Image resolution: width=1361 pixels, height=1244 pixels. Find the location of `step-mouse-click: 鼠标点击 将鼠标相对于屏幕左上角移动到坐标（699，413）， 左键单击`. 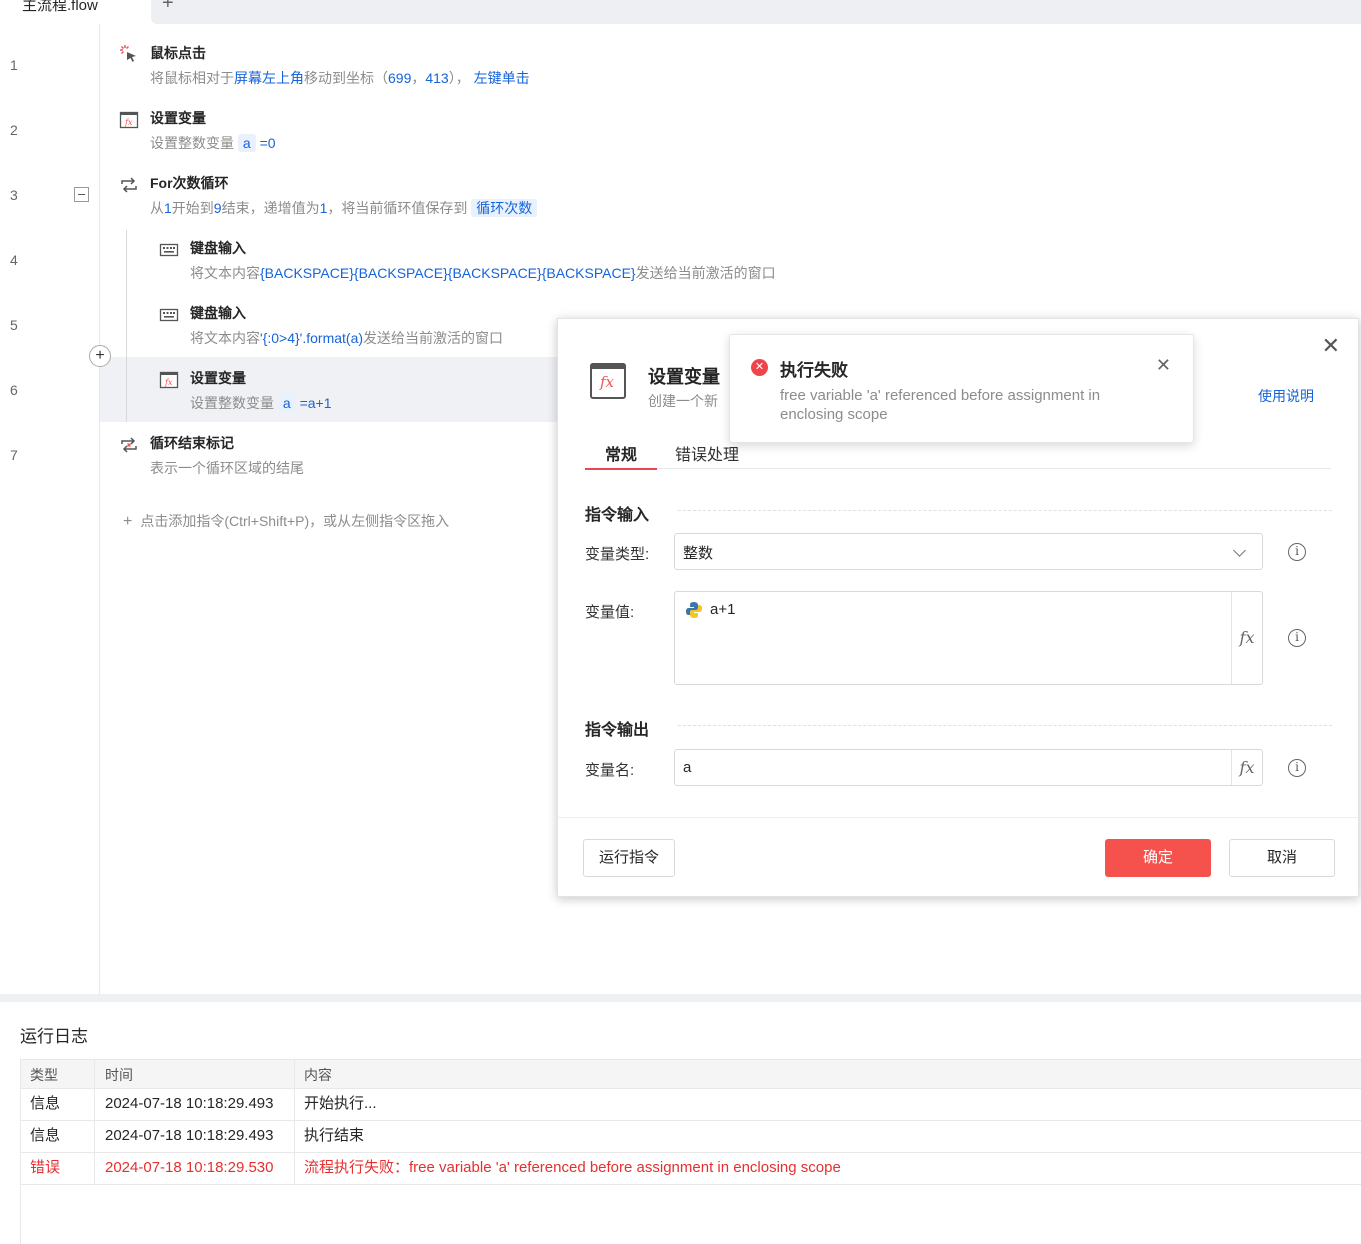

step-mouse-click: 鼠标点击 将鼠标相对于屏幕左上角移动到坐标（699，413）， 左键单击 is located at coordinates (340, 65).